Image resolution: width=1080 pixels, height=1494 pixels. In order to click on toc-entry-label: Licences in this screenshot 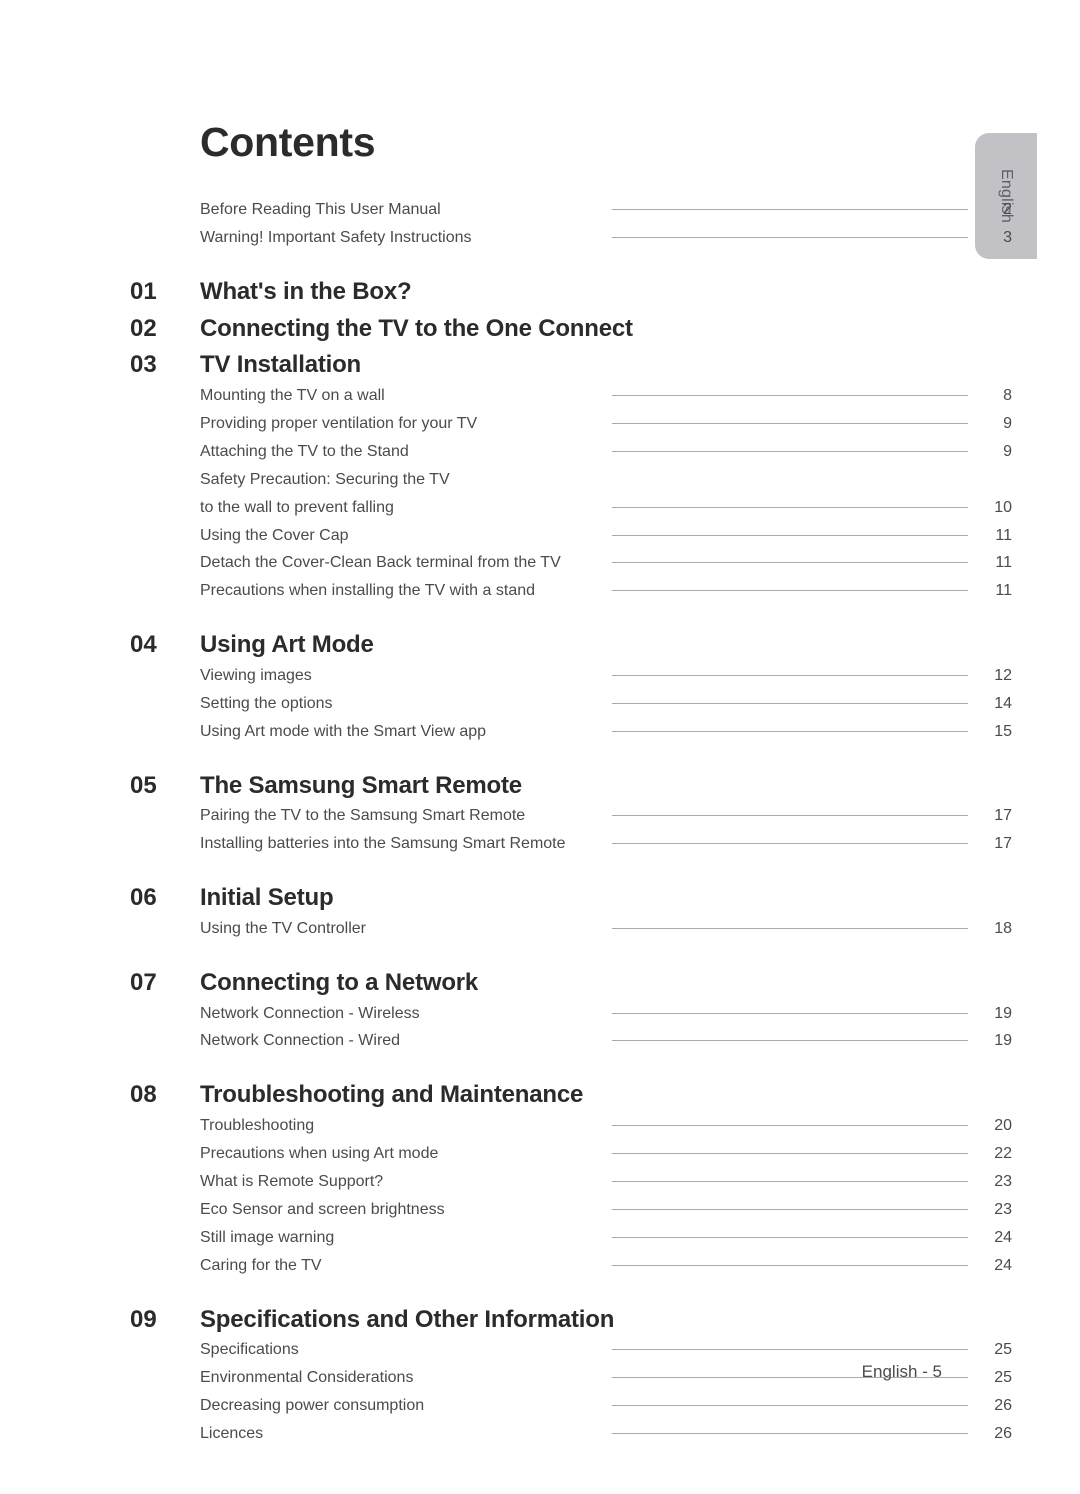, I will do `click(232, 1433)`.